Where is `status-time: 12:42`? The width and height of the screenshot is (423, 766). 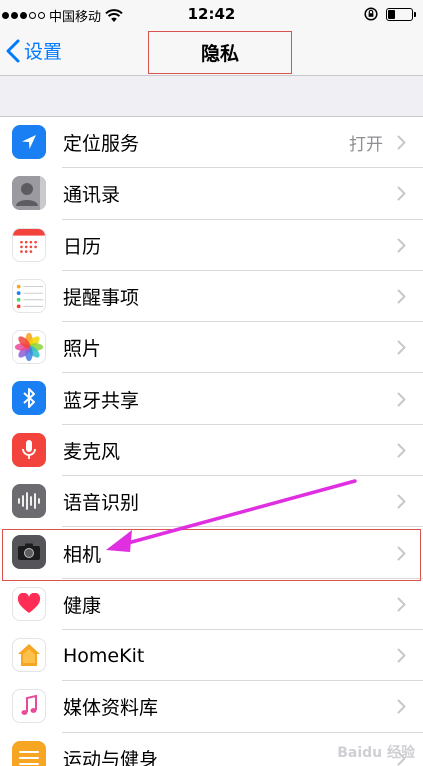 status-time: 12:42 is located at coordinates (211, 14).